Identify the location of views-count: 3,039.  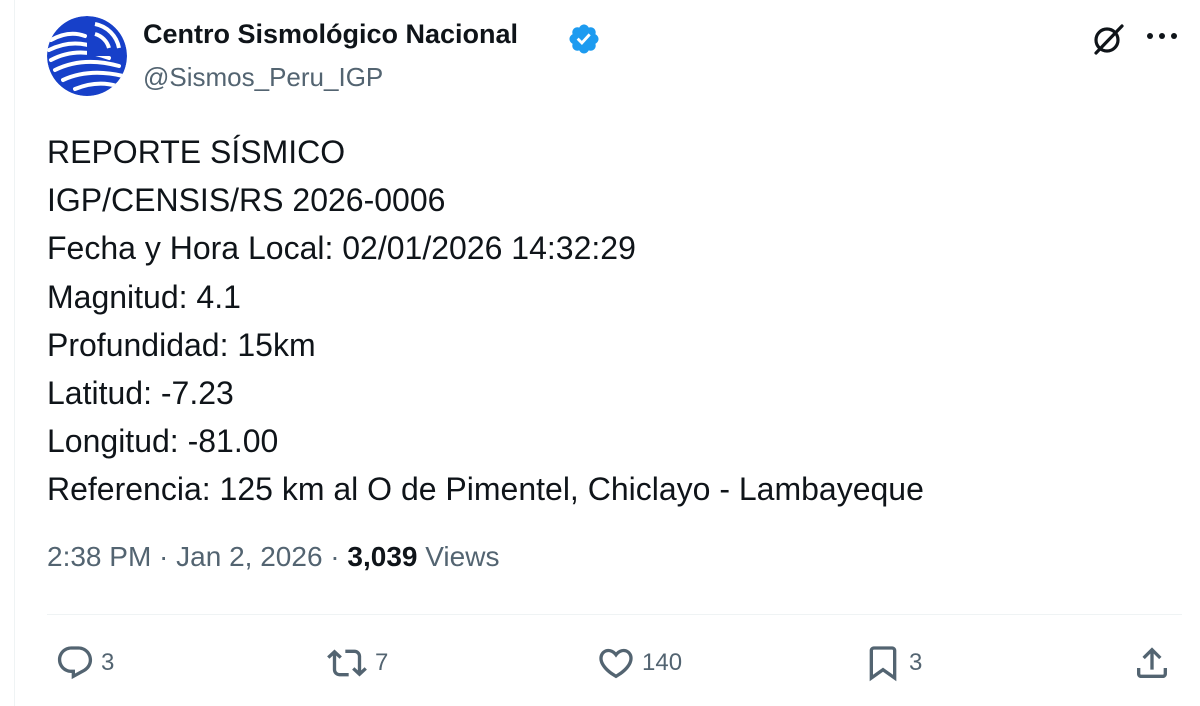
(382, 556).